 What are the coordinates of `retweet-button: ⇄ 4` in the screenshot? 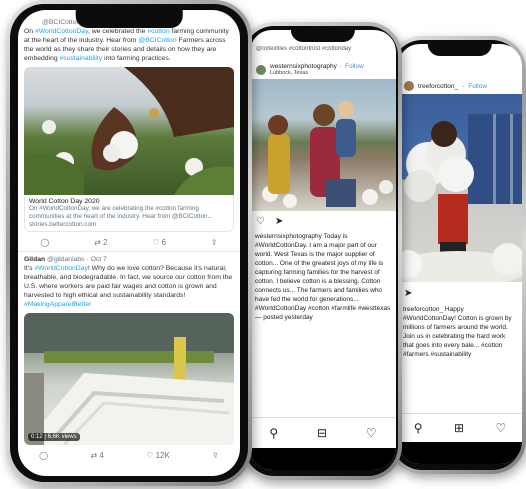 It's located at (96, 455).